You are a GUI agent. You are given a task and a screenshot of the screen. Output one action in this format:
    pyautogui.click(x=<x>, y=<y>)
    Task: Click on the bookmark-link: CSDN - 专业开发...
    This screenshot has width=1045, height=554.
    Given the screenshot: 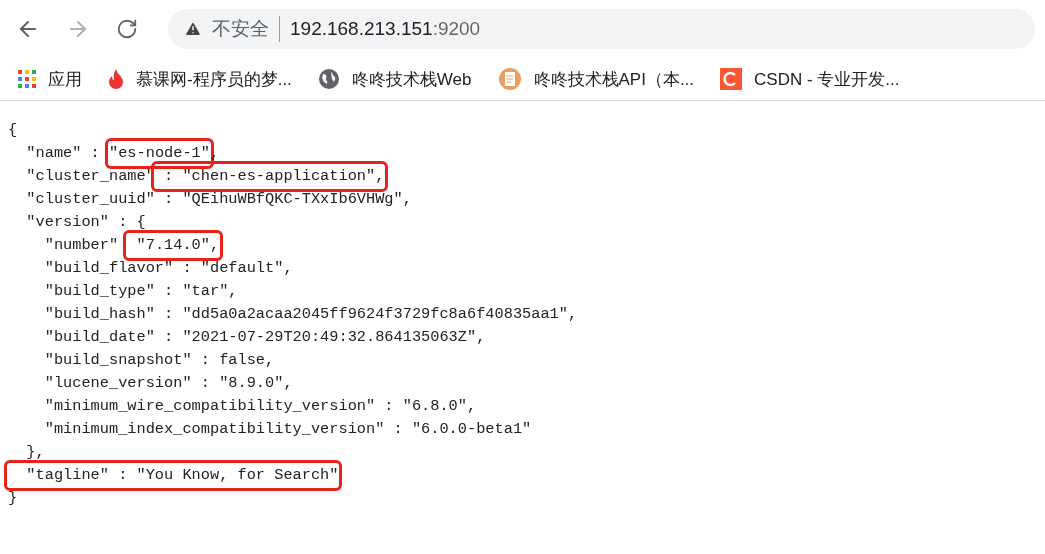 What is the action you would take?
    pyautogui.click(x=810, y=79)
    